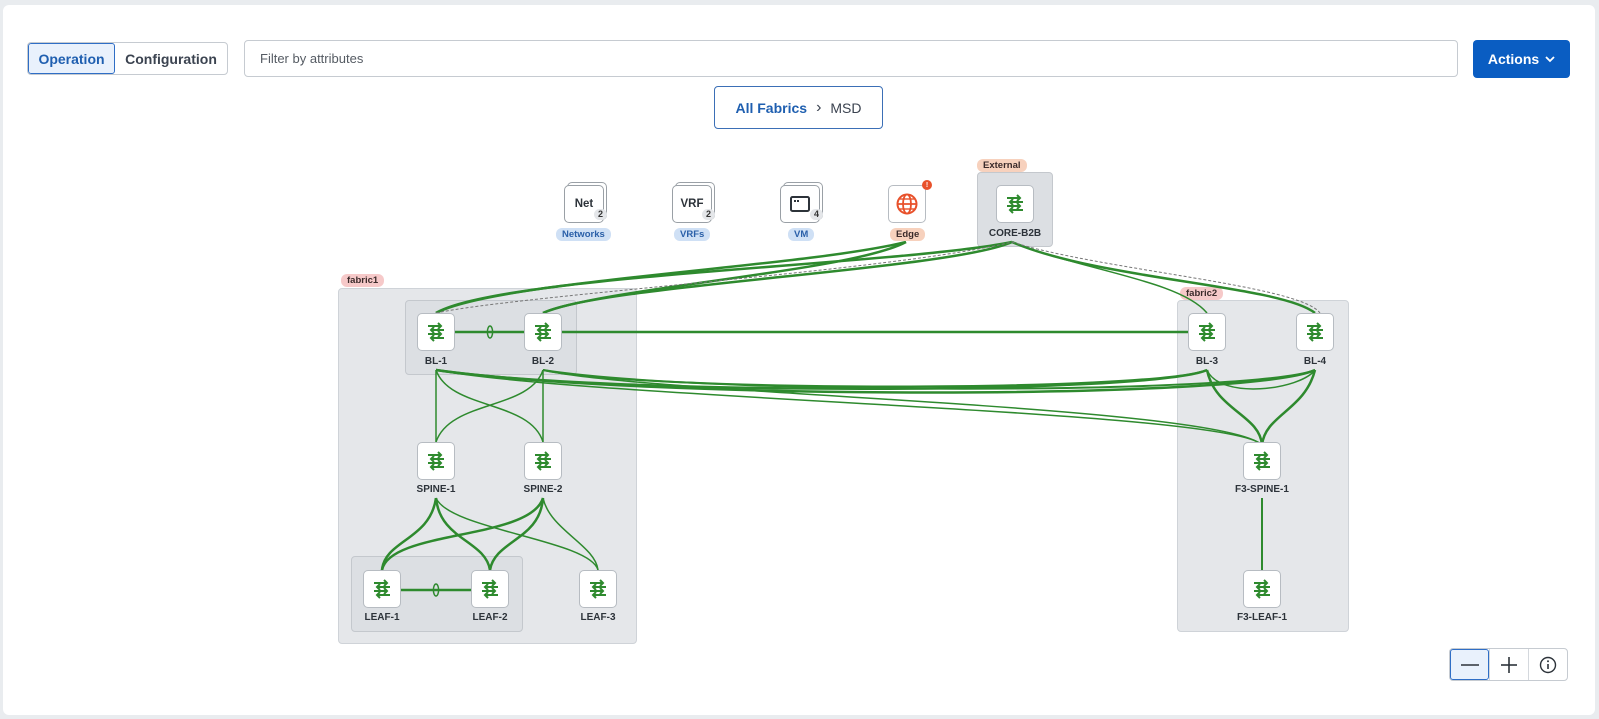 Image resolution: width=1599 pixels, height=719 pixels. Describe the element at coordinates (1207, 361) in the screenshot. I see `bl-3-label: BL-3` at that location.